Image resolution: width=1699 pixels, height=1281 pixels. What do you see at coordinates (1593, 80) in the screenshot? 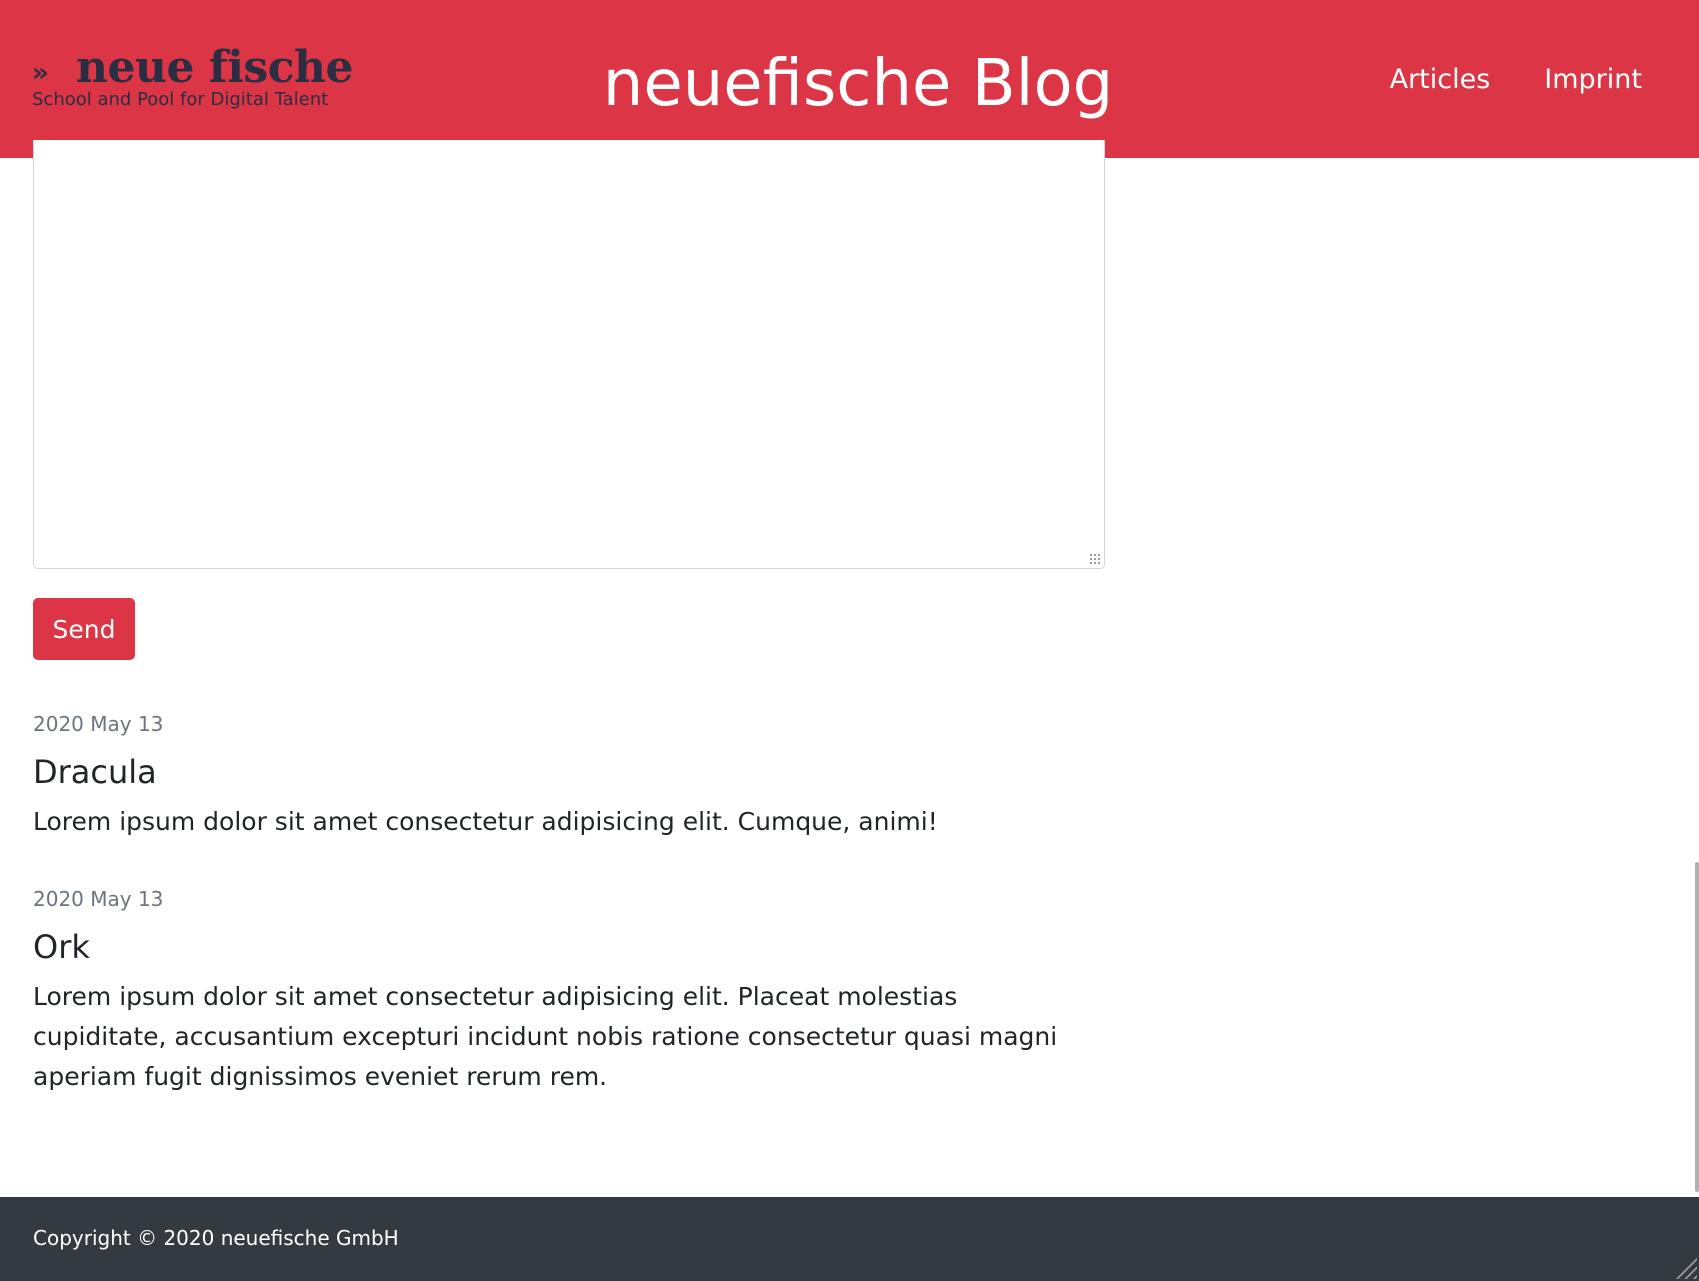
I see `nav-link-imprint: Imprint` at bounding box center [1593, 80].